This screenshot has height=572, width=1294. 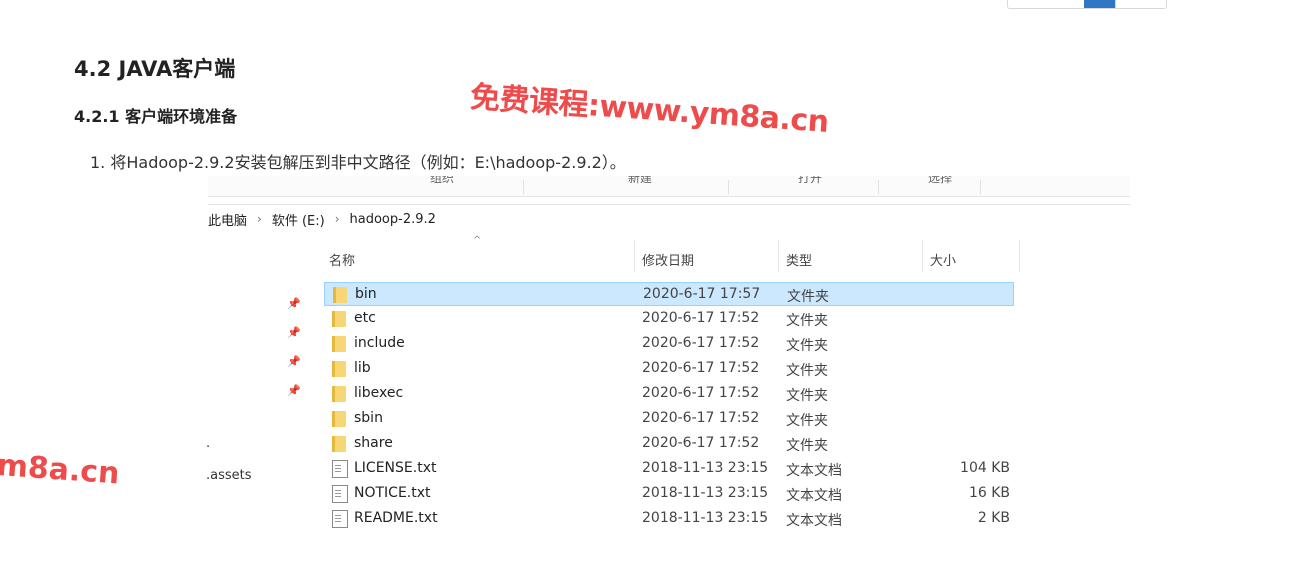 I want to click on nav-item-fragment: ·, so click(x=208, y=447).